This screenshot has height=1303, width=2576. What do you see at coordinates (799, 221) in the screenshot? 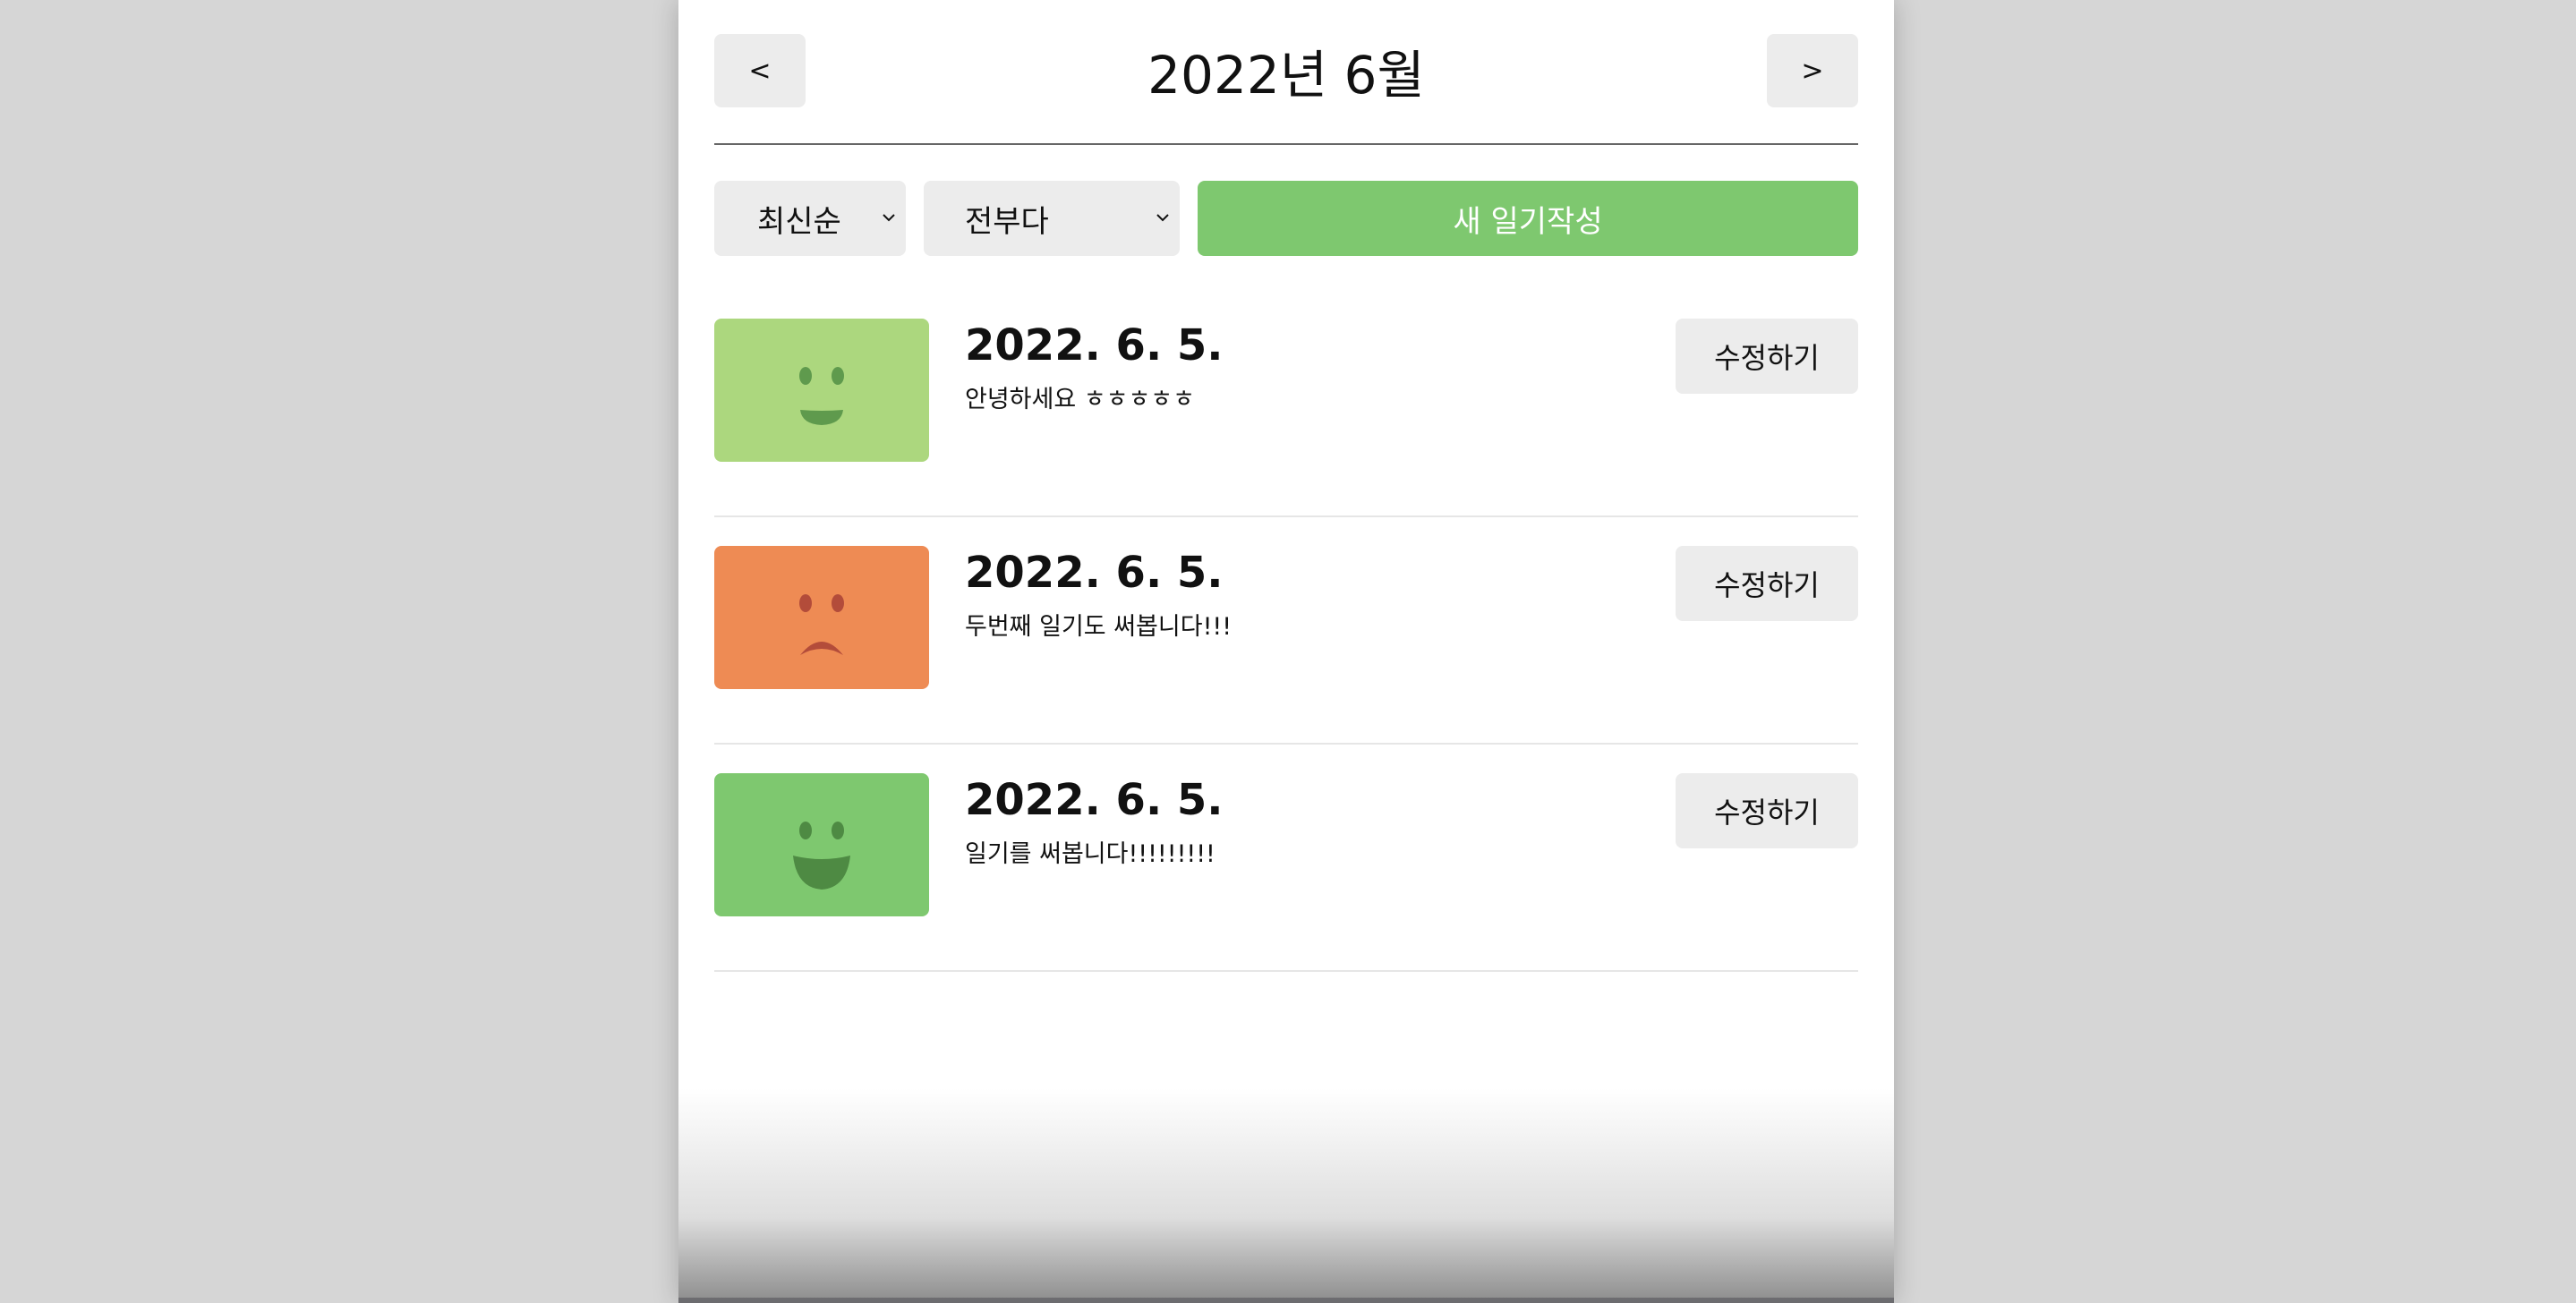
I see `sort-select-value: 최신순` at bounding box center [799, 221].